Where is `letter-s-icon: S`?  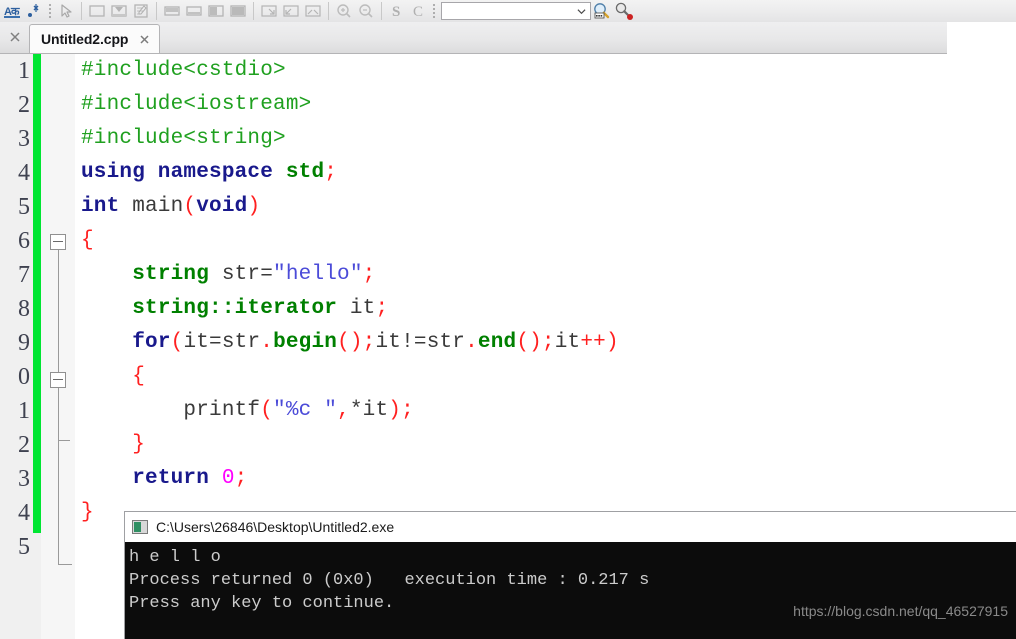 letter-s-icon: S is located at coordinates (397, 11).